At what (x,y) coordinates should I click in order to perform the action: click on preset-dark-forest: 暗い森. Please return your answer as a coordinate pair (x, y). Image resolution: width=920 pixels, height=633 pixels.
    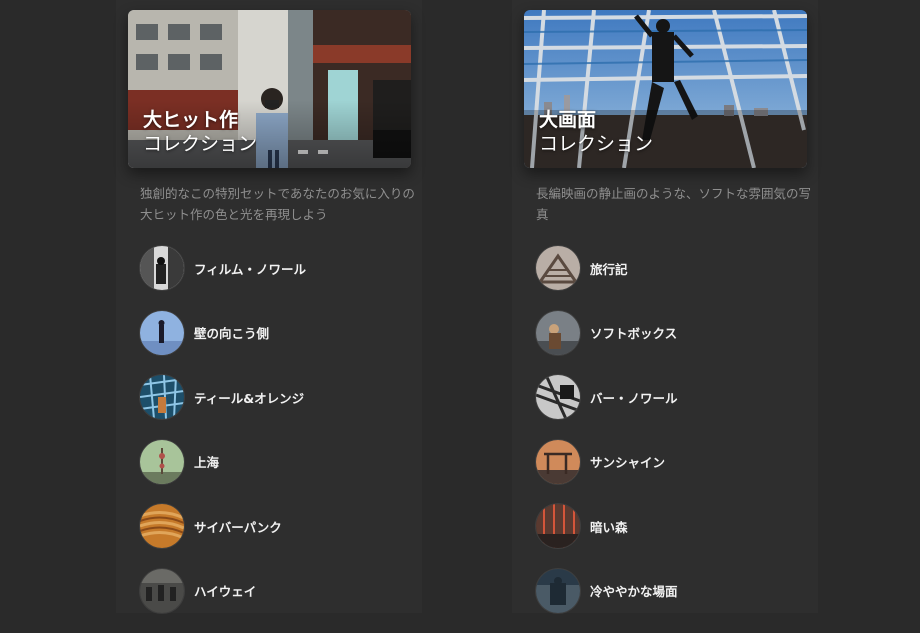
    Looking at the image, I should click on (607, 526).